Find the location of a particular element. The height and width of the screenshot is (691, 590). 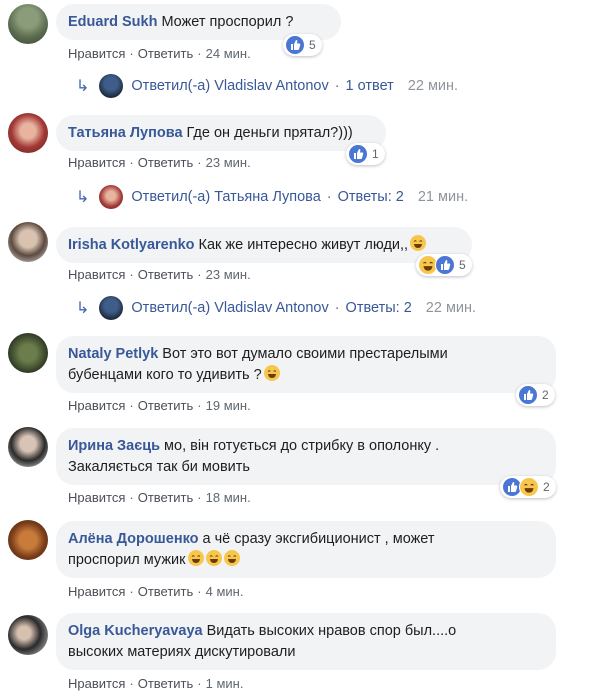

comment-author: Eduard Sukh is located at coordinates (112, 22).